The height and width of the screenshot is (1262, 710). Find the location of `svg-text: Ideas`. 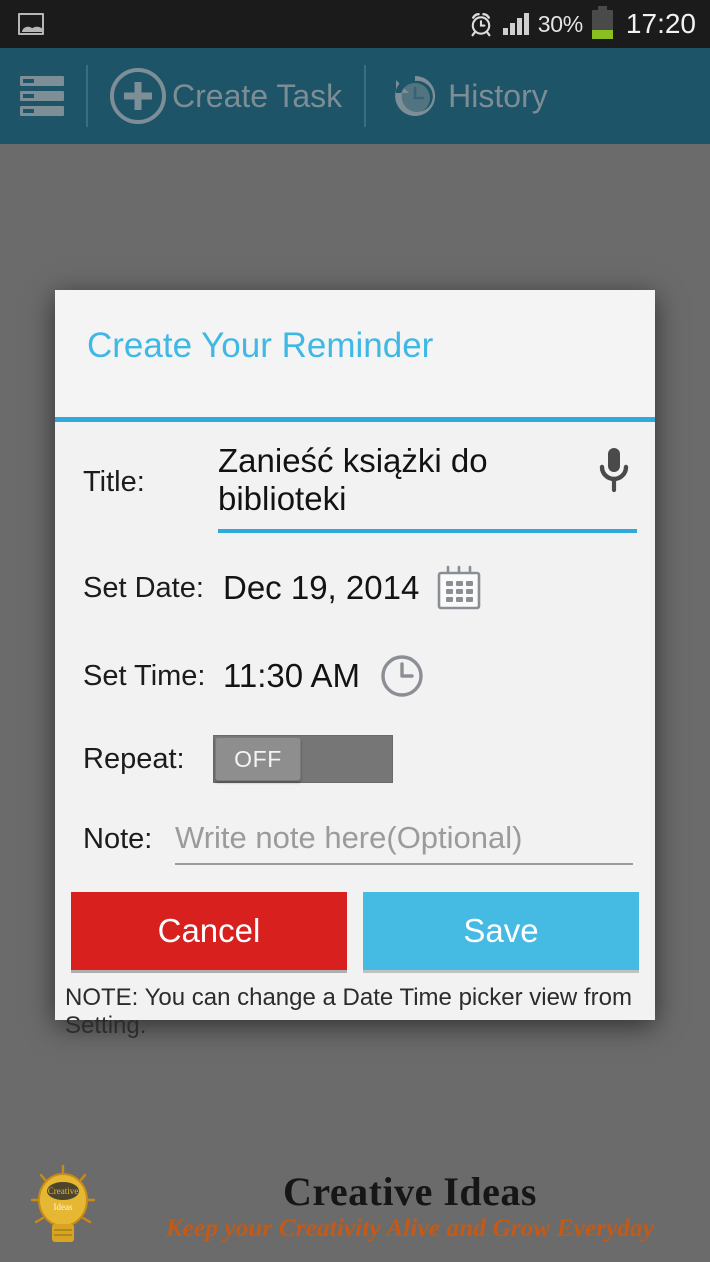

svg-text: Ideas is located at coordinates (63, 1207).